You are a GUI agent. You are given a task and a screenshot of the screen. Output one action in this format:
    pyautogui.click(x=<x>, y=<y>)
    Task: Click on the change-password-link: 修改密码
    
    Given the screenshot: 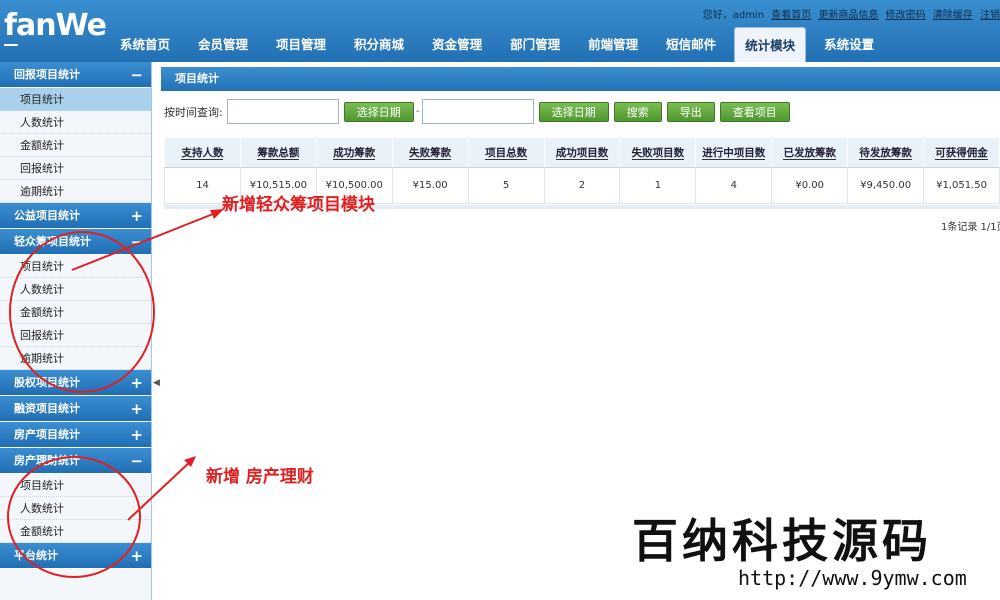 What is the action you would take?
    pyautogui.click(x=906, y=15)
    